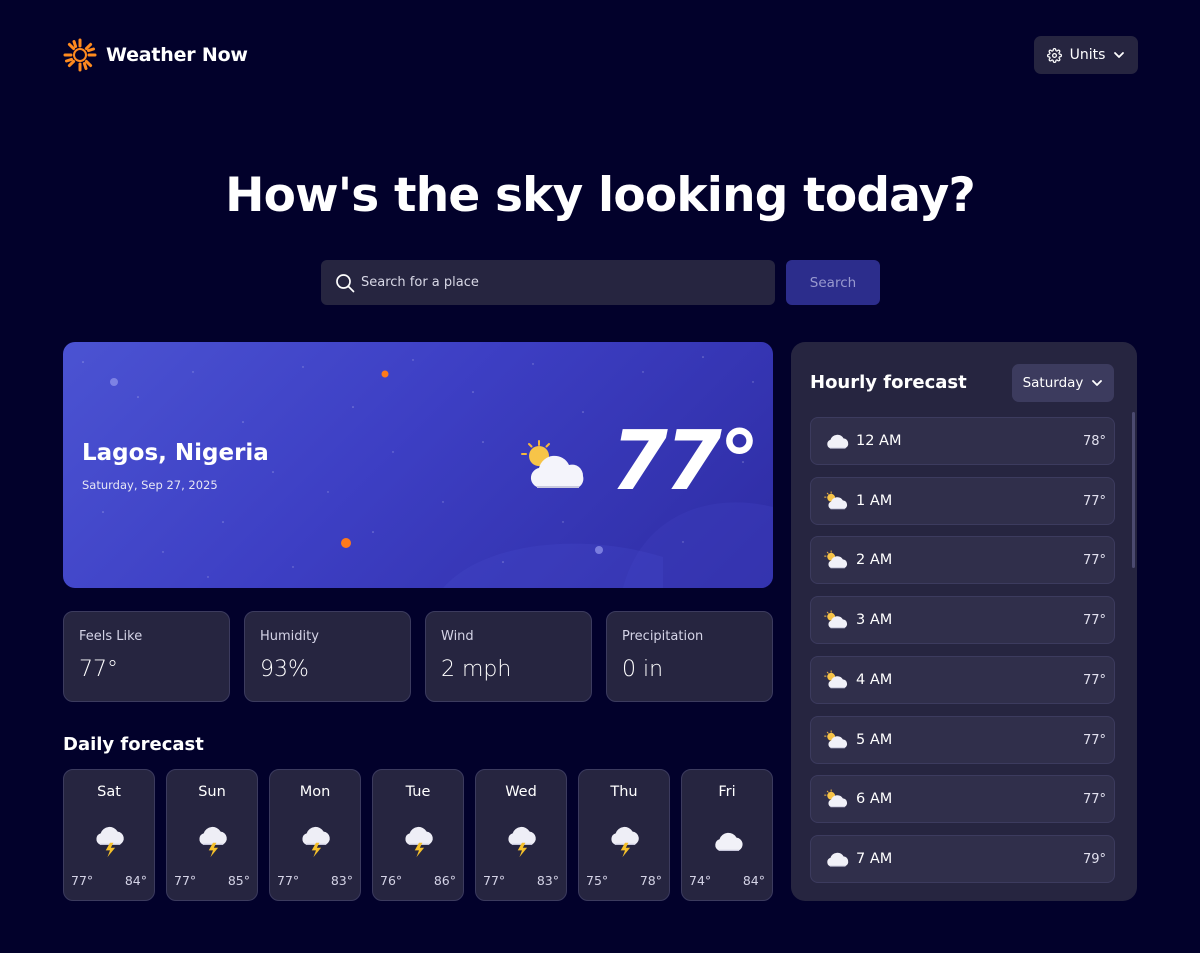 This screenshot has height=953, width=1200. What do you see at coordinates (888, 382) in the screenshot?
I see `hourly-forecast-title: Hourly forecast` at bounding box center [888, 382].